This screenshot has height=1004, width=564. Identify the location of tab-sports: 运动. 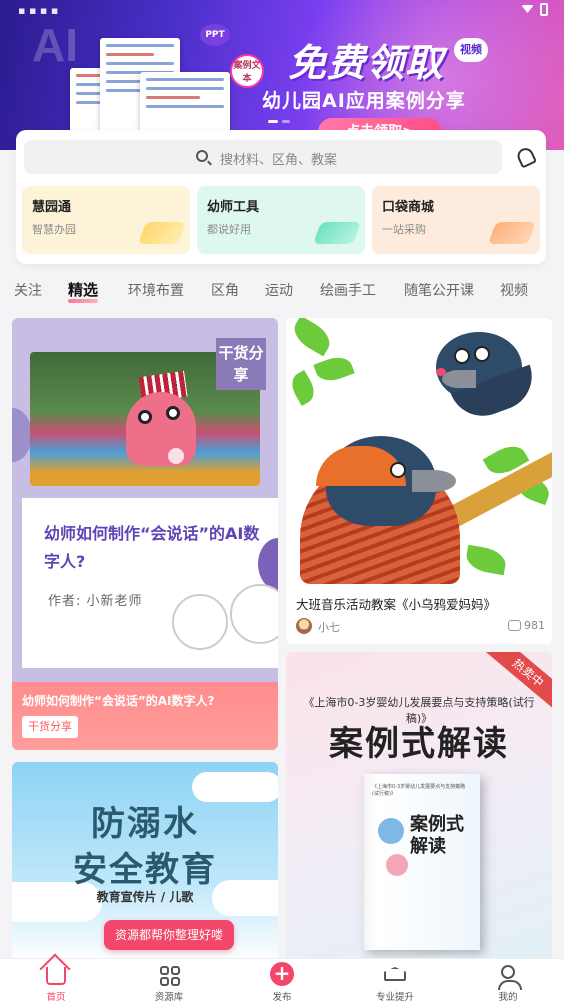
(279, 290).